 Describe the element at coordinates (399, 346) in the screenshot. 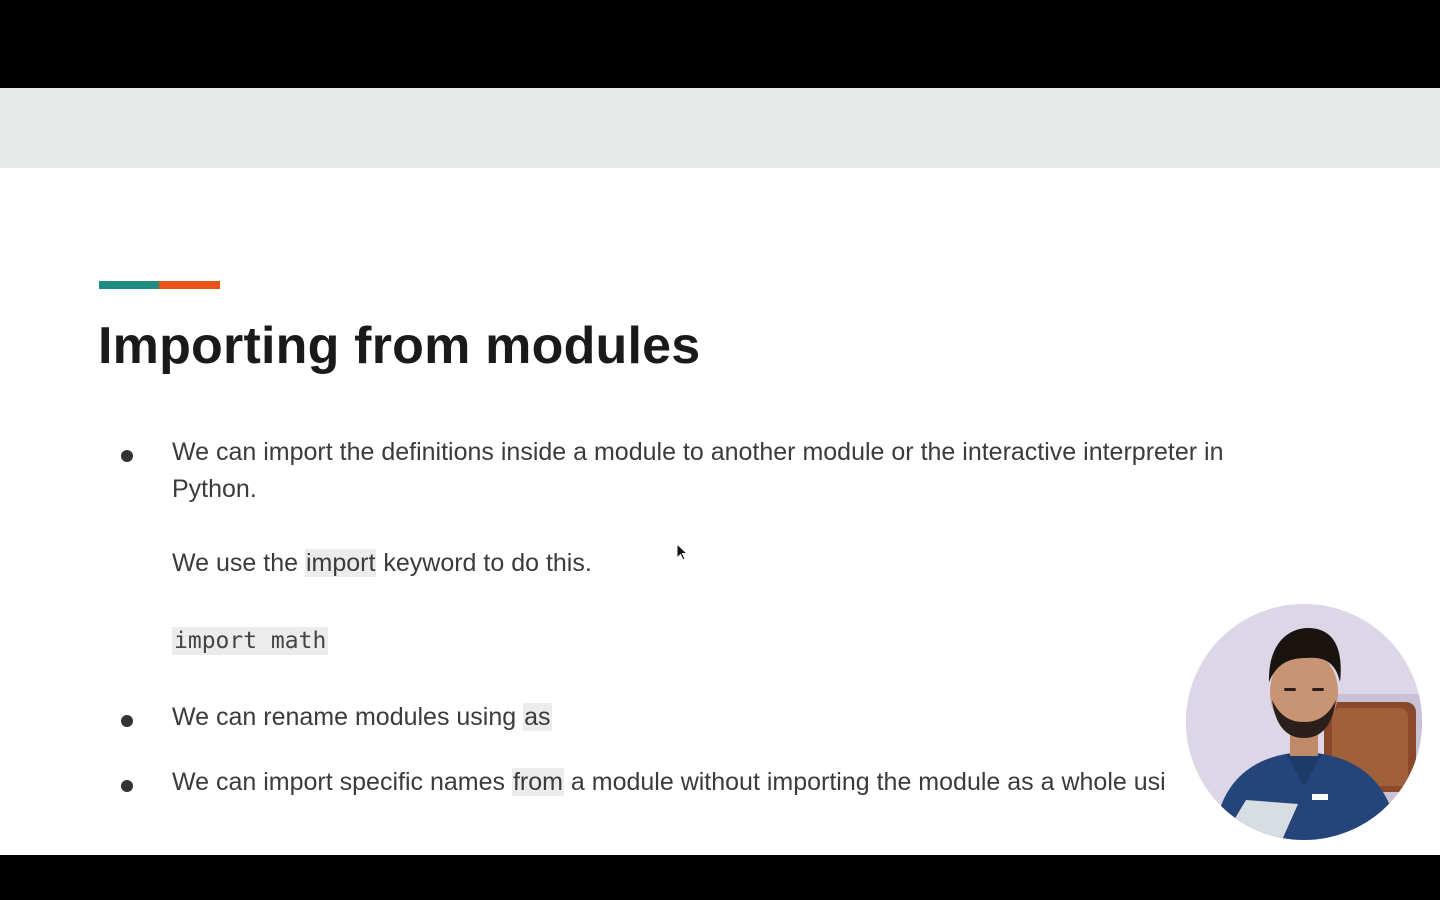

I see `slide-title: Importing from modules` at that location.